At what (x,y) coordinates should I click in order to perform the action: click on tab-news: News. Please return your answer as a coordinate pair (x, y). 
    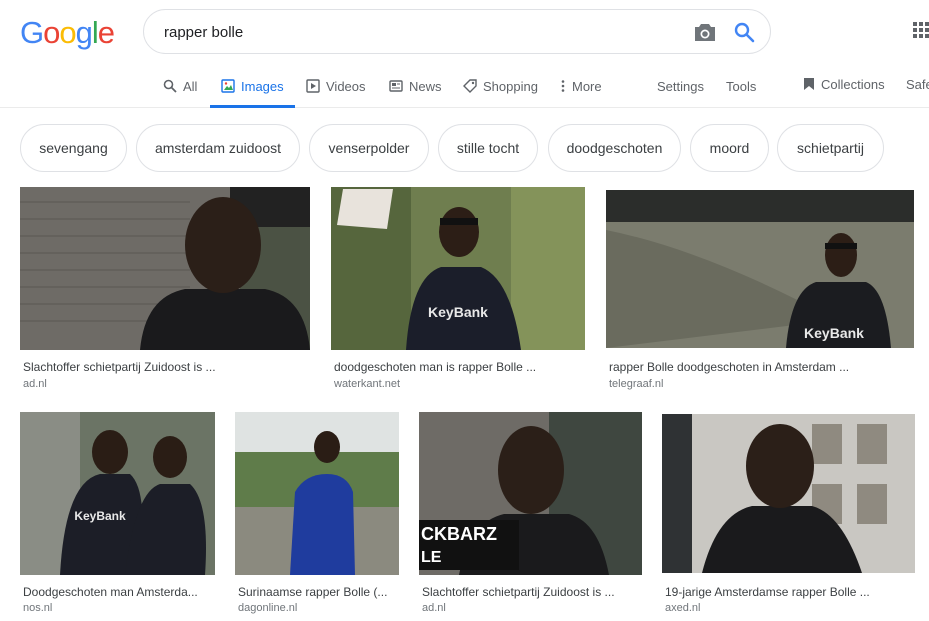
    Looking at the image, I should click on (415, 86).